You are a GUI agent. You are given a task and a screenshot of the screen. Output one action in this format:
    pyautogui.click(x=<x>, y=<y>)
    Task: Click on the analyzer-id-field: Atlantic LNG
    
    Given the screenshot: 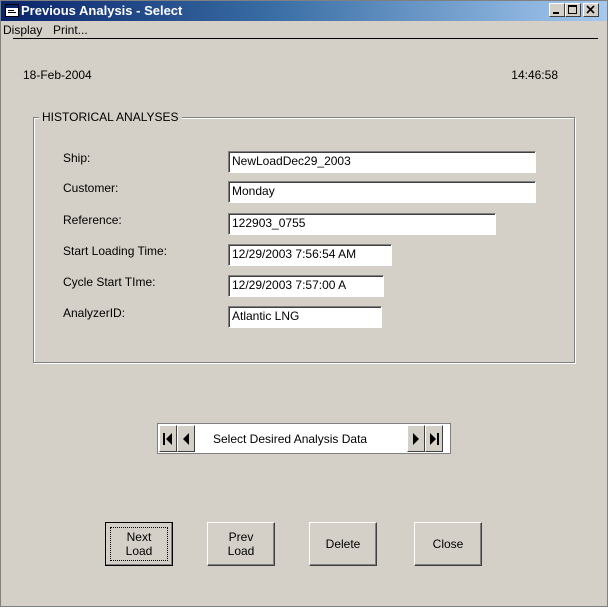 What is the action you would take?
    pyautogui.click(x=305, y=317)
    